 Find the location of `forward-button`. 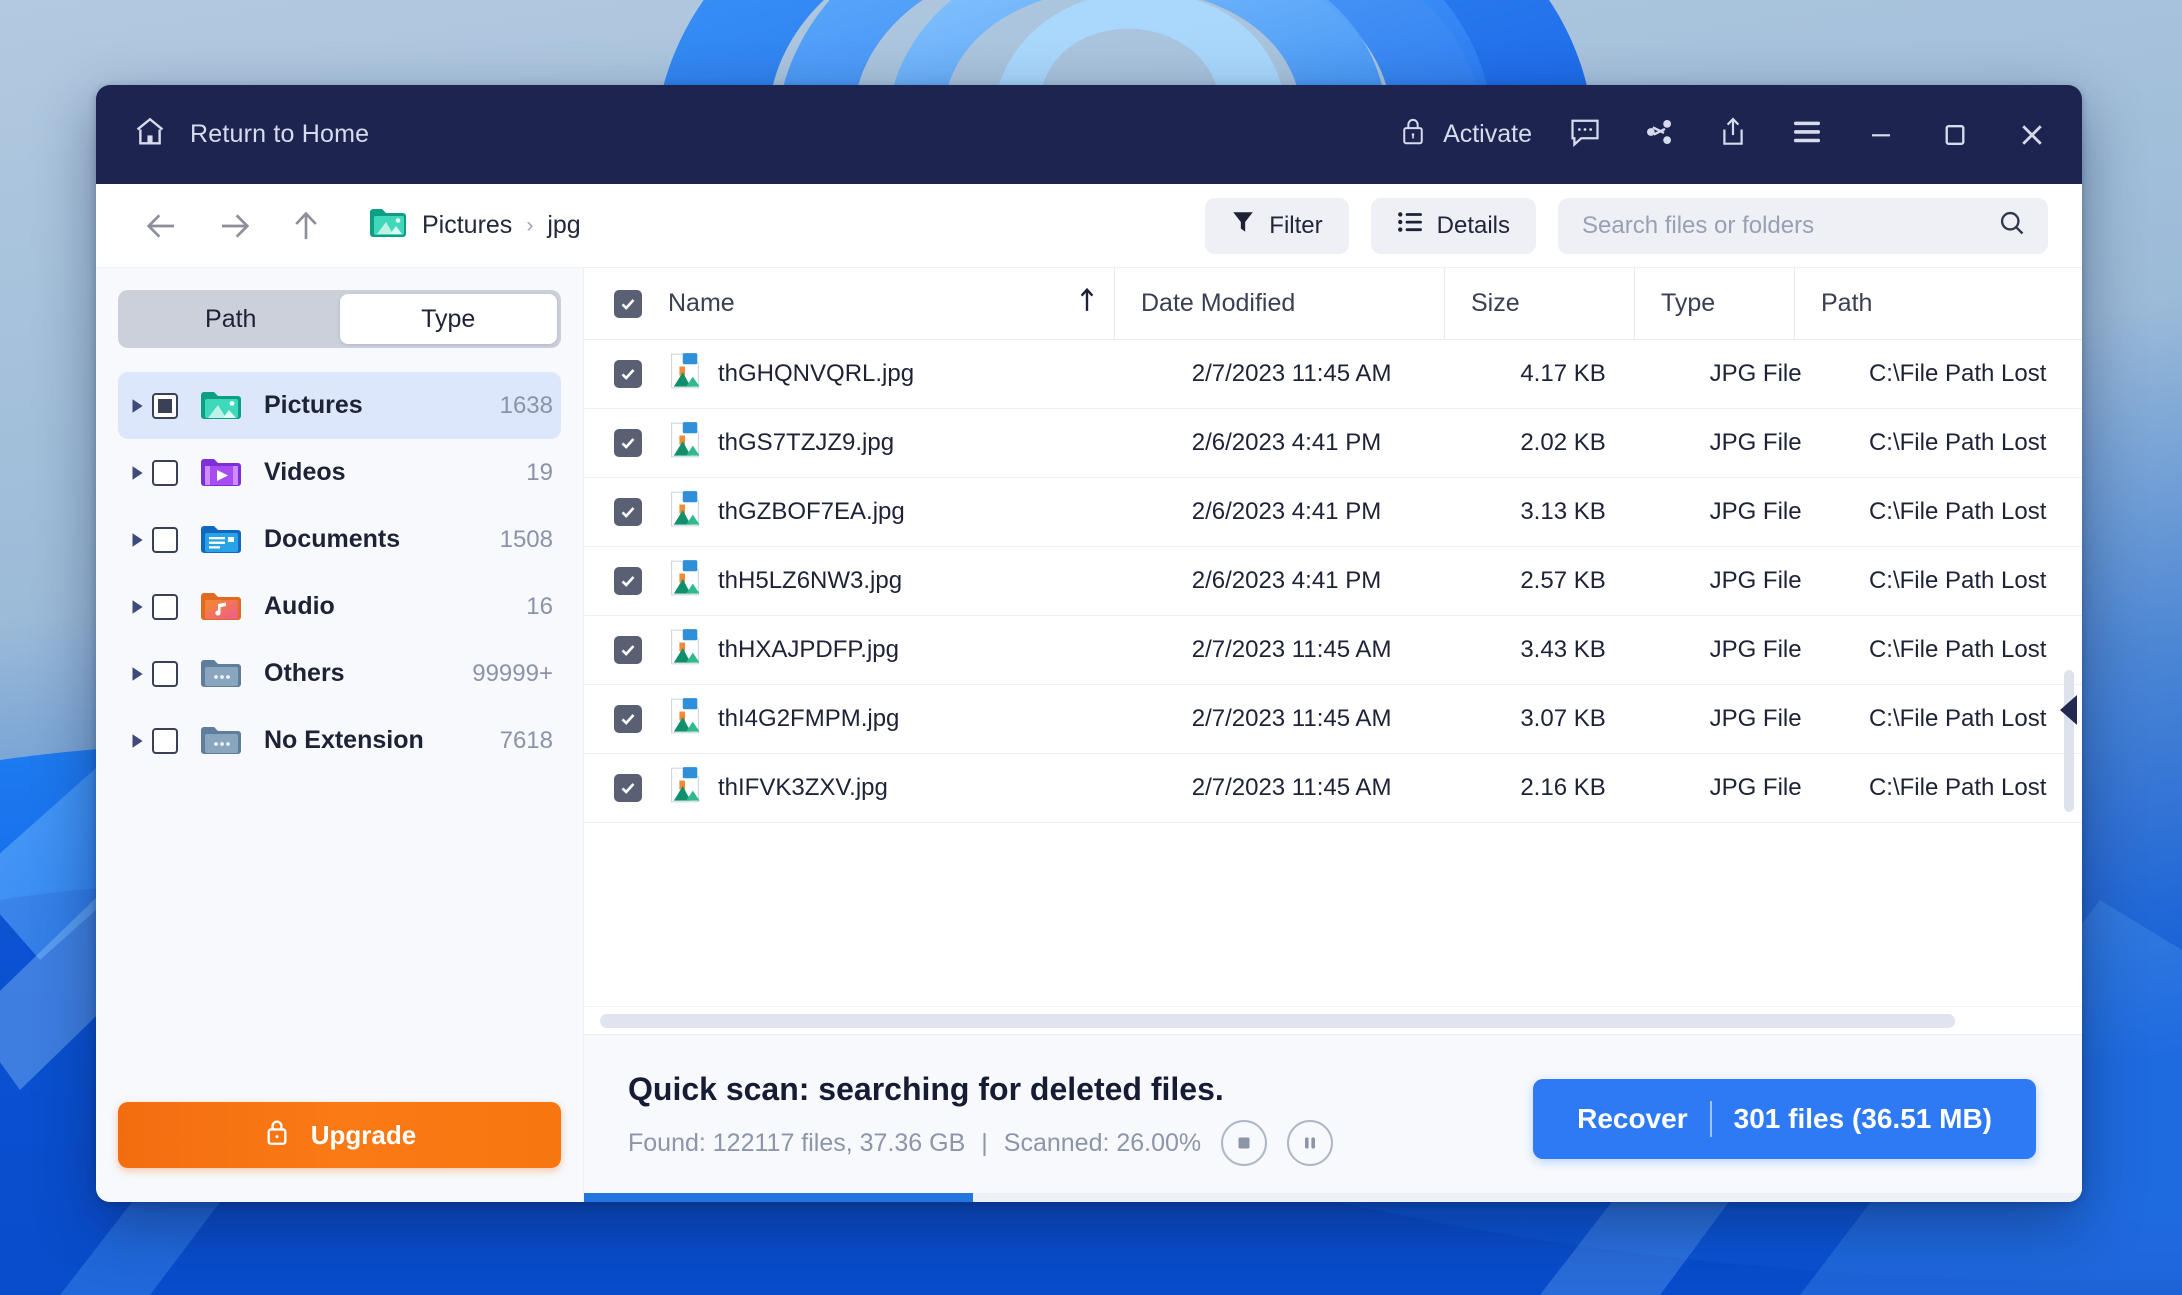

forward-button is located at coordinates (234, 226).